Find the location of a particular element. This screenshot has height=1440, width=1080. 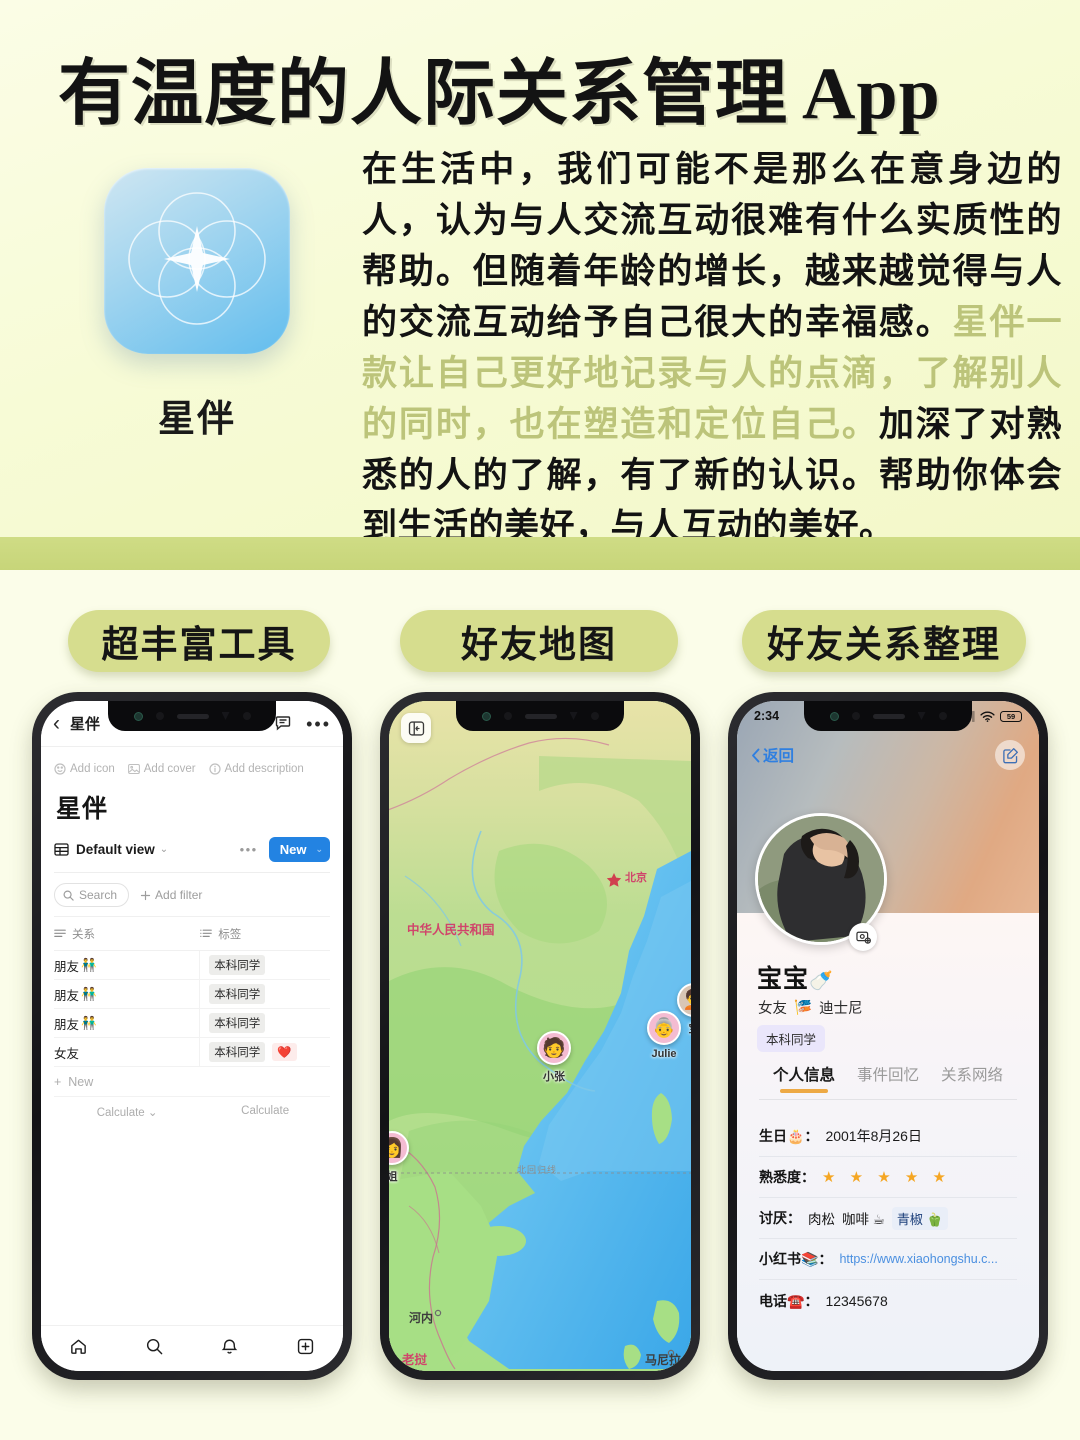

app-icon-graphic is located at coordinates (197, 258).